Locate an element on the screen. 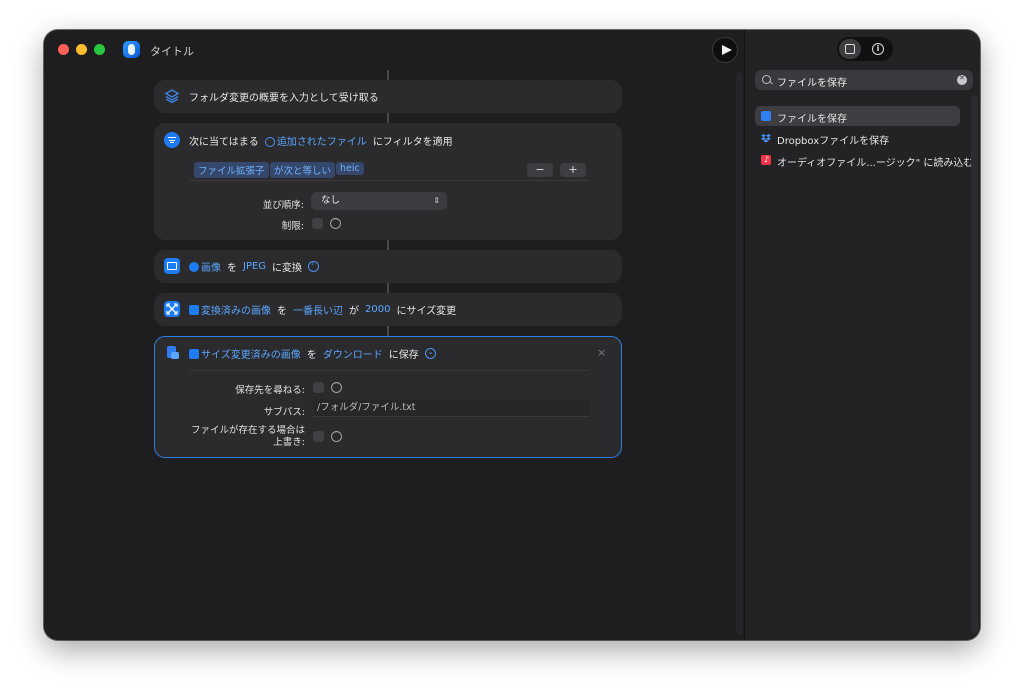  filter-icon is located at coordinates (172, 140).